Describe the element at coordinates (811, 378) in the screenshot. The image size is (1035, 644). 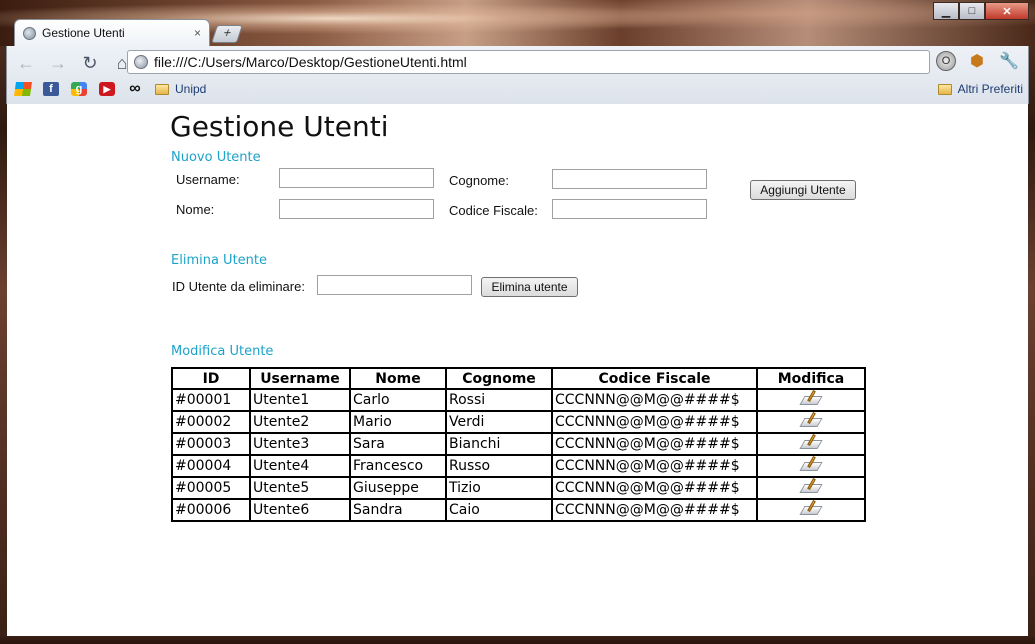
I see `column-header-modifica: Modifica` at that location.